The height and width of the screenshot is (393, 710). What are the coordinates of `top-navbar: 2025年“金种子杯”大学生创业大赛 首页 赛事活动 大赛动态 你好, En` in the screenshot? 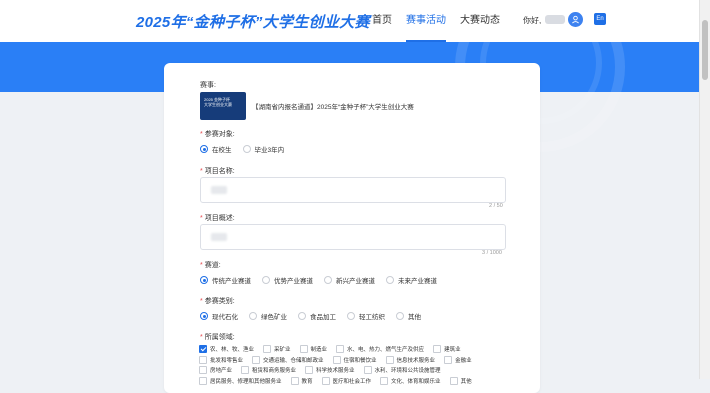 It's located at (350, 21).